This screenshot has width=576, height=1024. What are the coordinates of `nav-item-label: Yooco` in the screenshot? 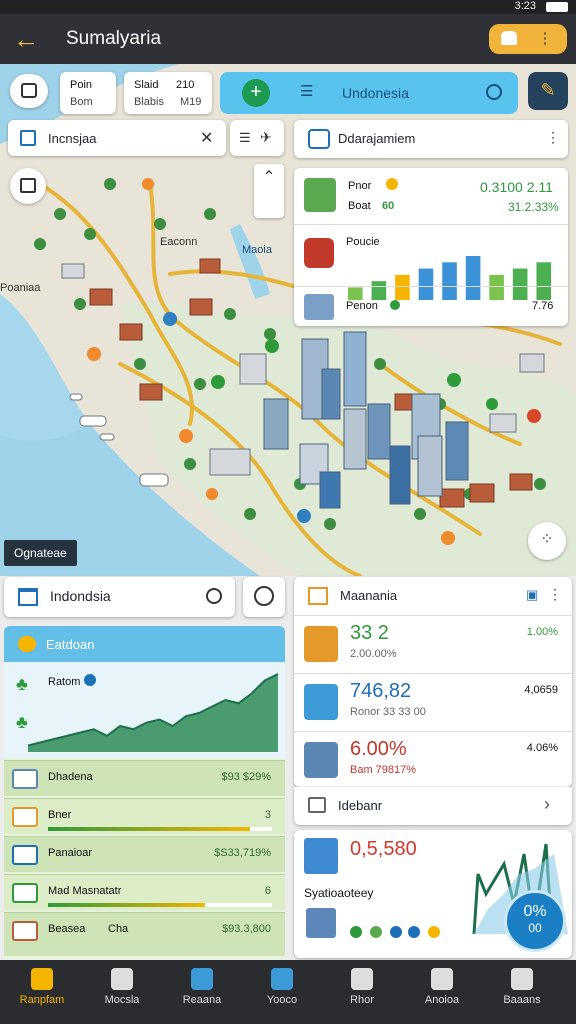 It's located at (282, 1000).